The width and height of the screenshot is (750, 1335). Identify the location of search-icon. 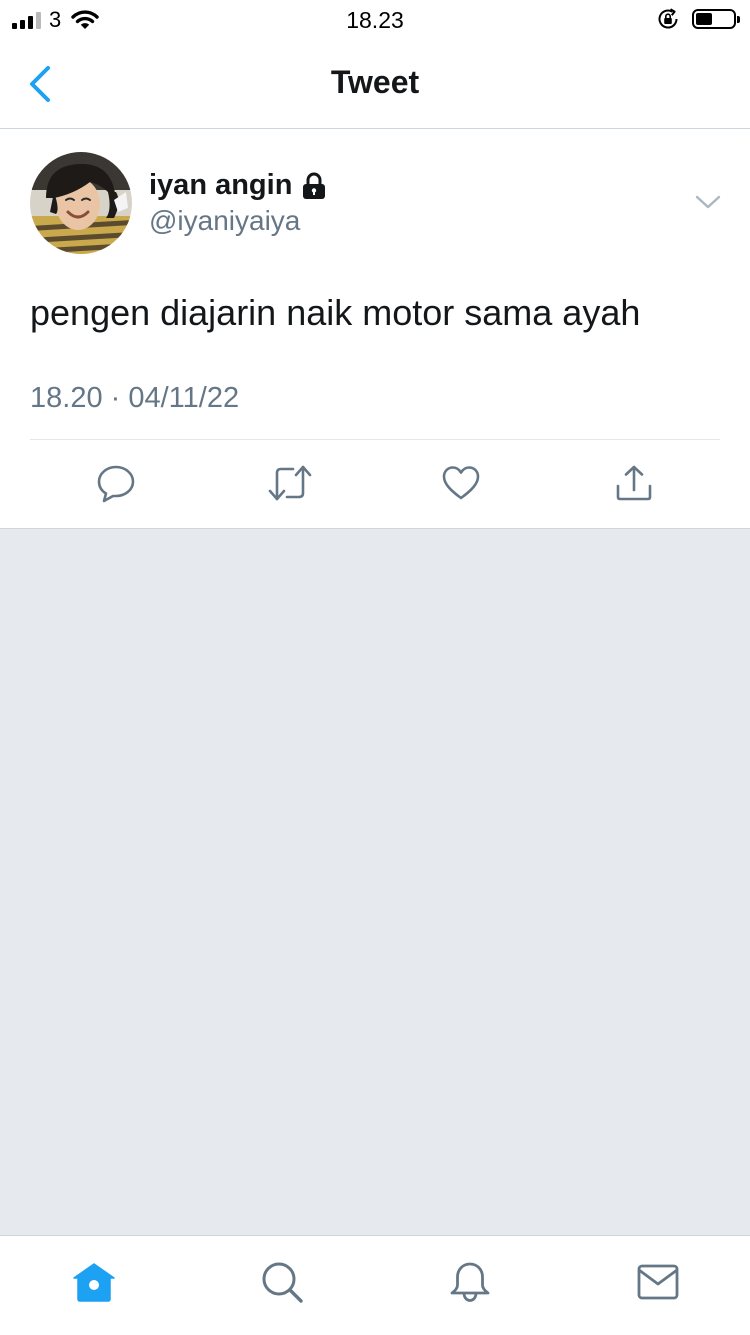
(282, 1282).